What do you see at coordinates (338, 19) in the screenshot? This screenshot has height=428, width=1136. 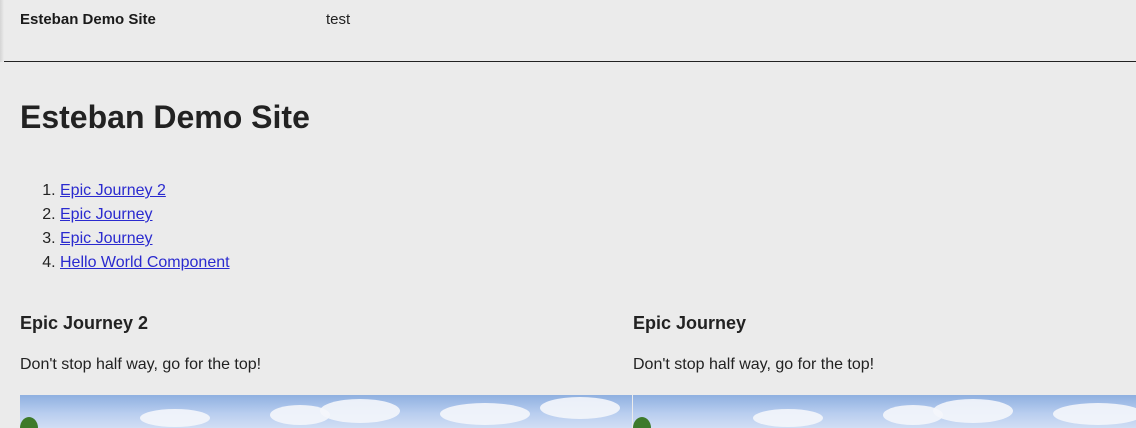 I see `nav-item-test: test` at bounding box center [338, 19].